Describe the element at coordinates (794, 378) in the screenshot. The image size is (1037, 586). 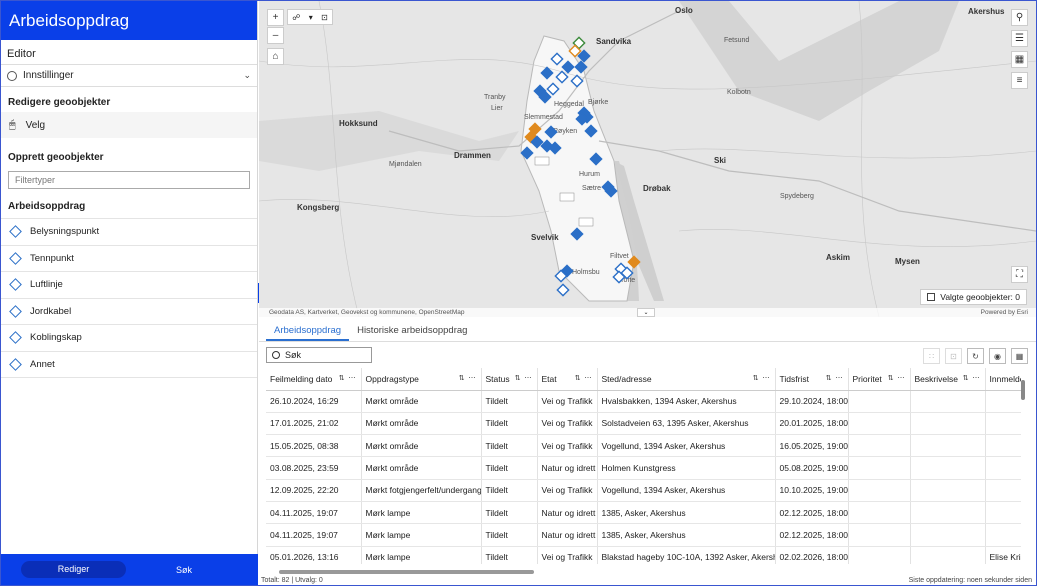
I see `column-header-label: Tidsfrist` at that location.